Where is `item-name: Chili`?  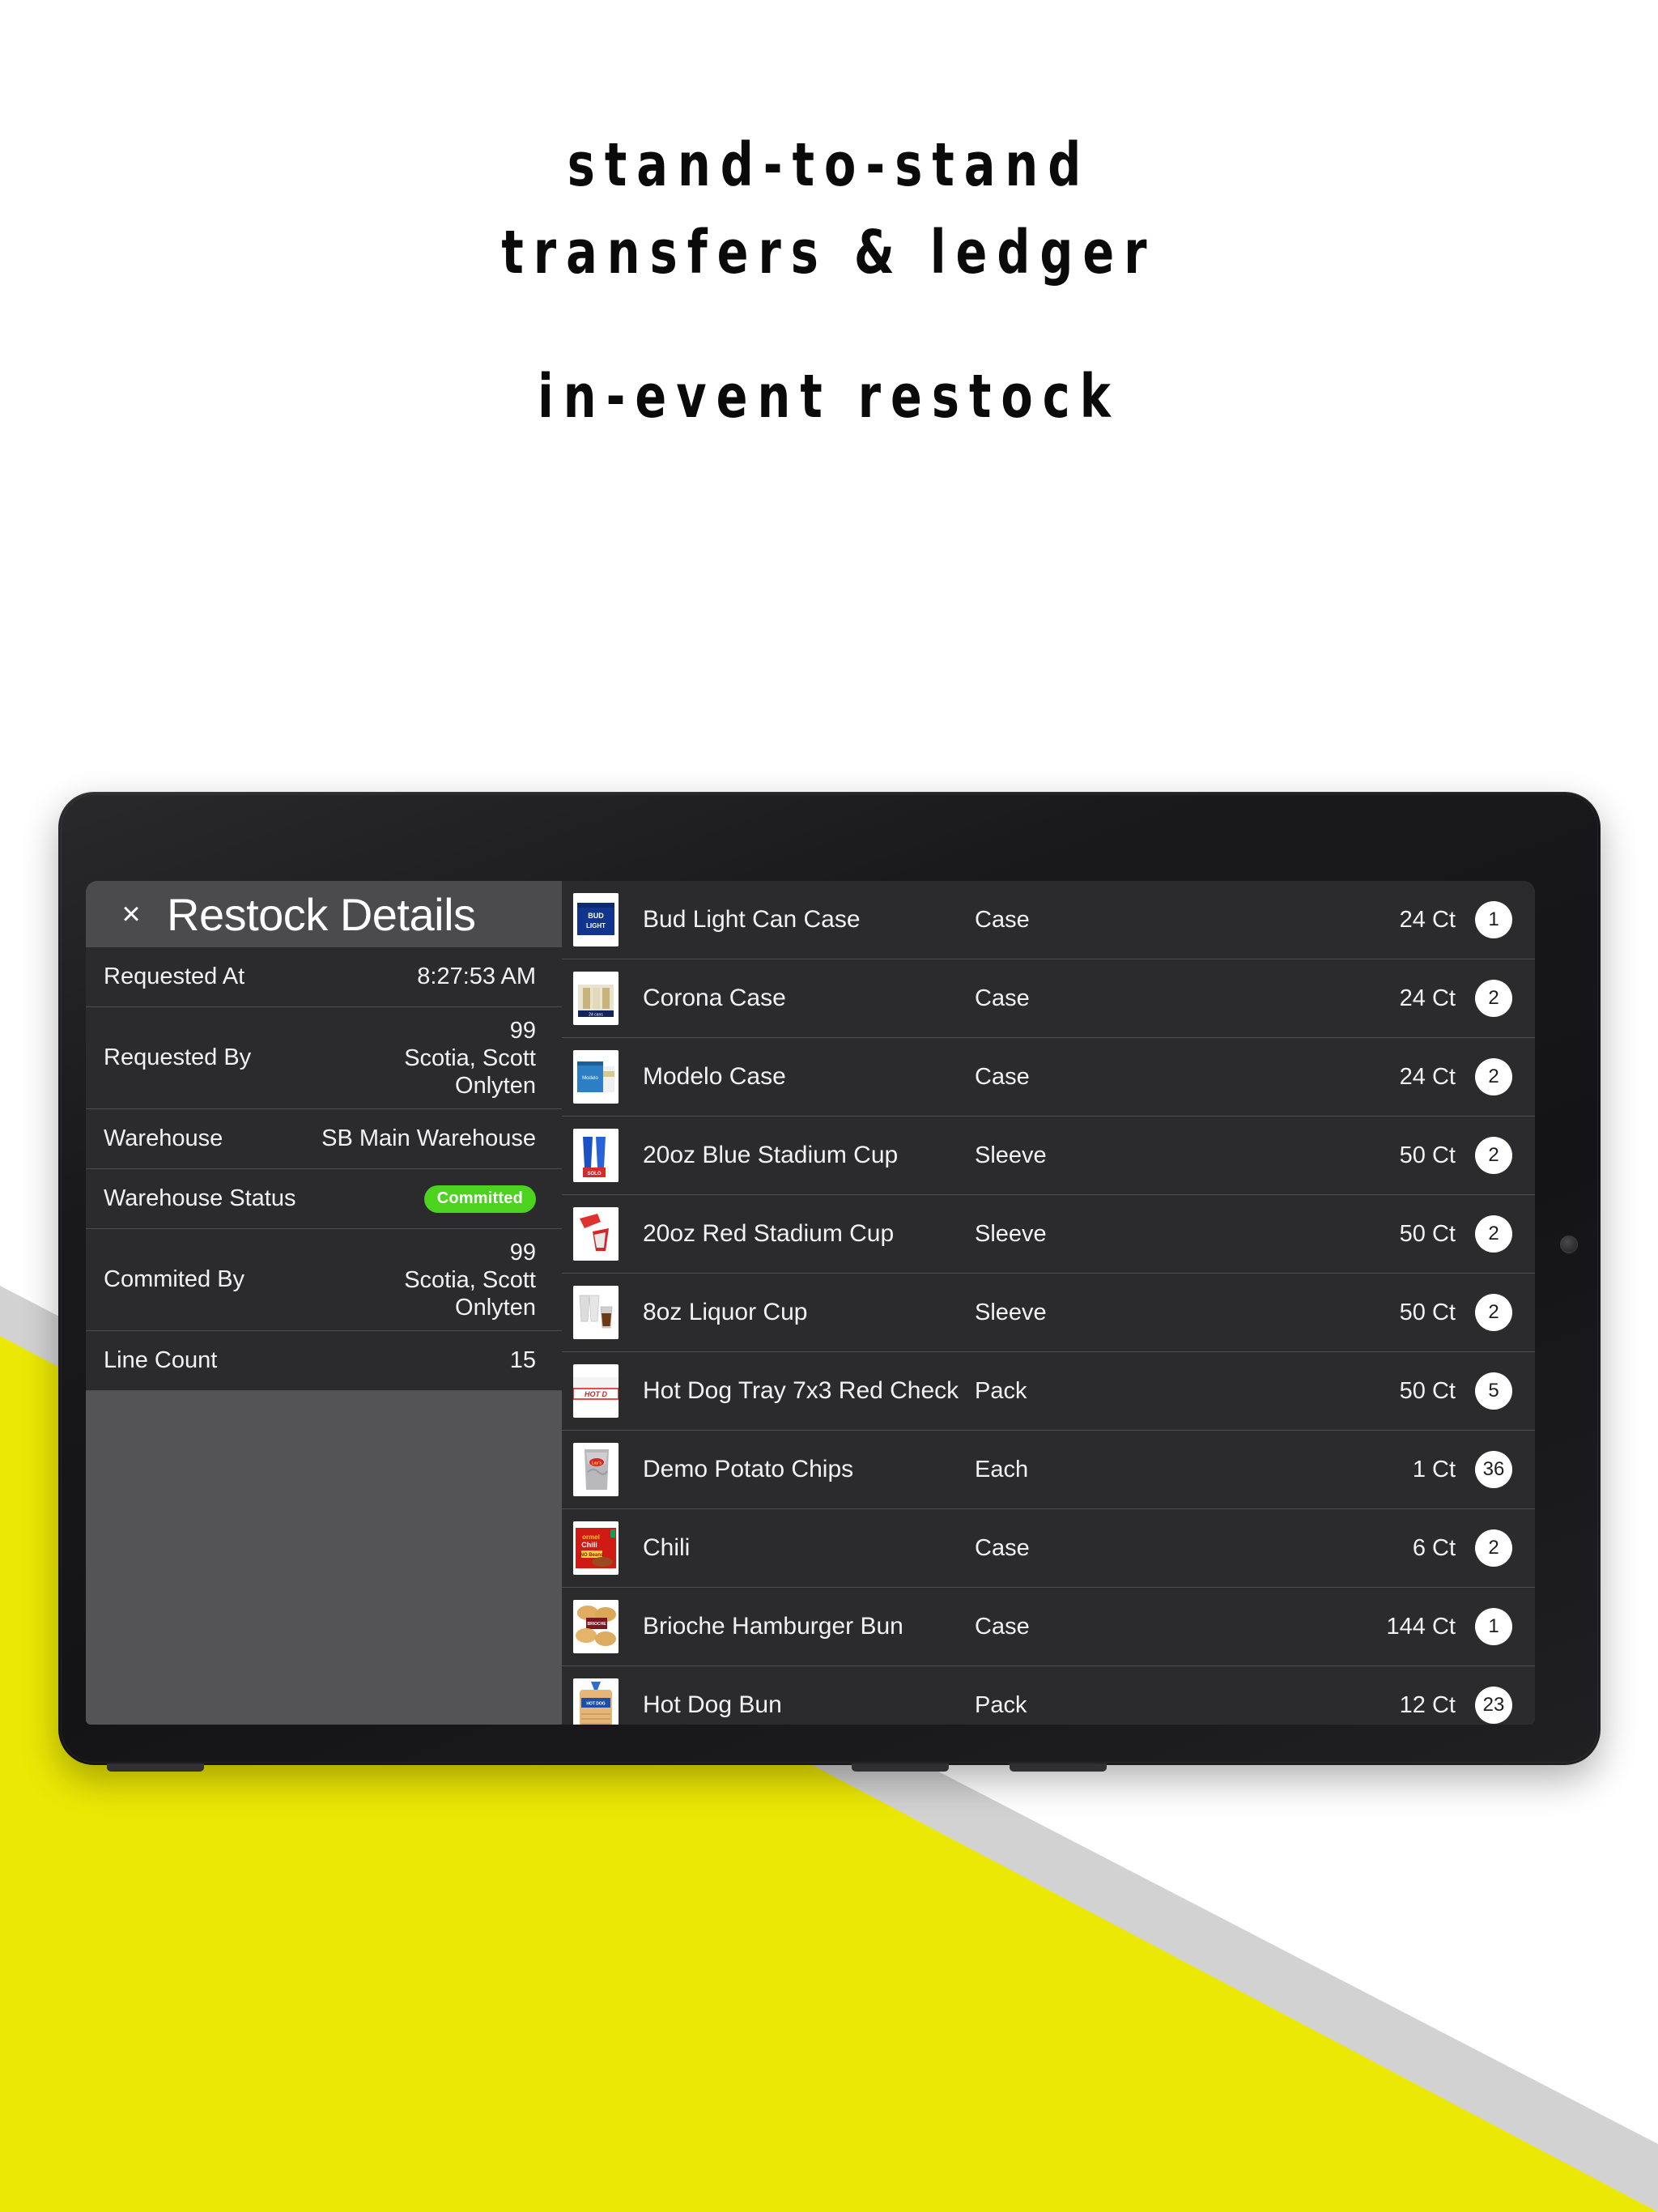 item-name: Chili is located at coordinates (667, 1548).